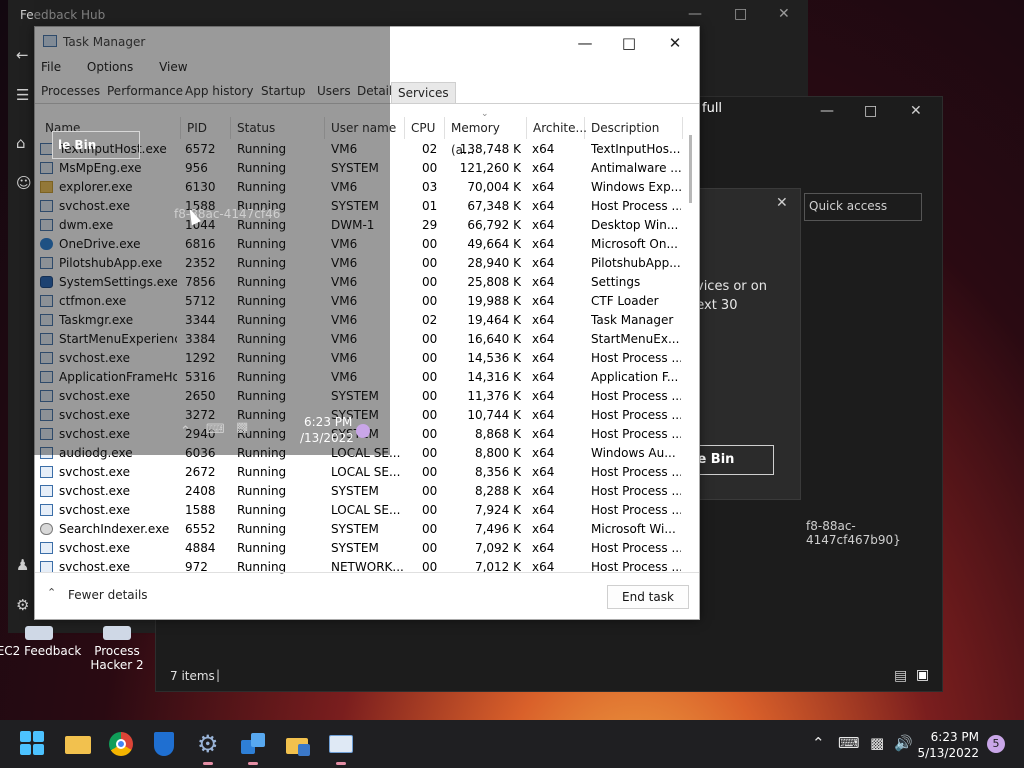 The image size is (1024, 768). Describe the element at coordinates (863, 207) in the screenshot. I see `quick-access-search-input: Quick access` at that location.